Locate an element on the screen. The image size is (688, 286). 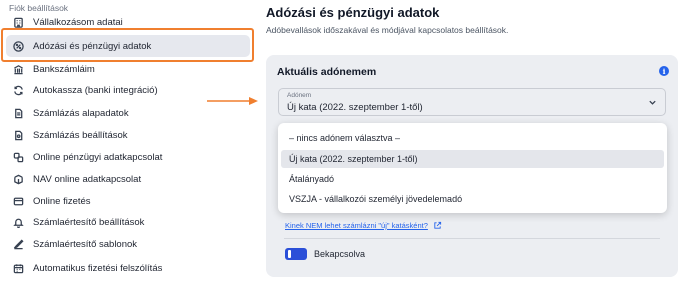
link-icon is located at coordinates (18, 157).